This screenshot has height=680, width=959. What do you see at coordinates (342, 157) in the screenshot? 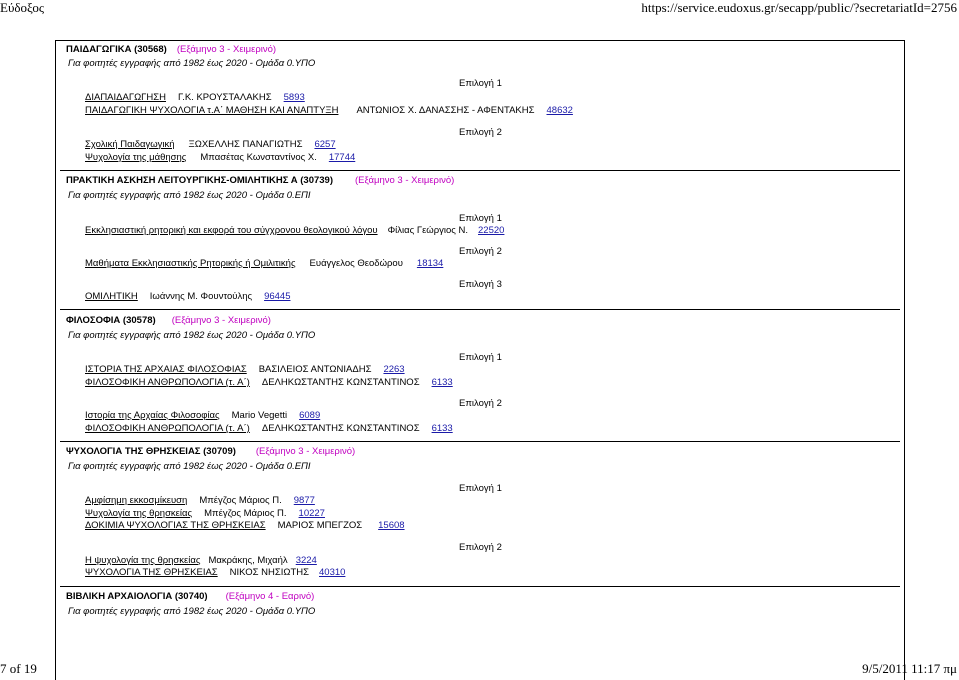
I see `book-code-link: 17744` at bounding box center [342, 157].